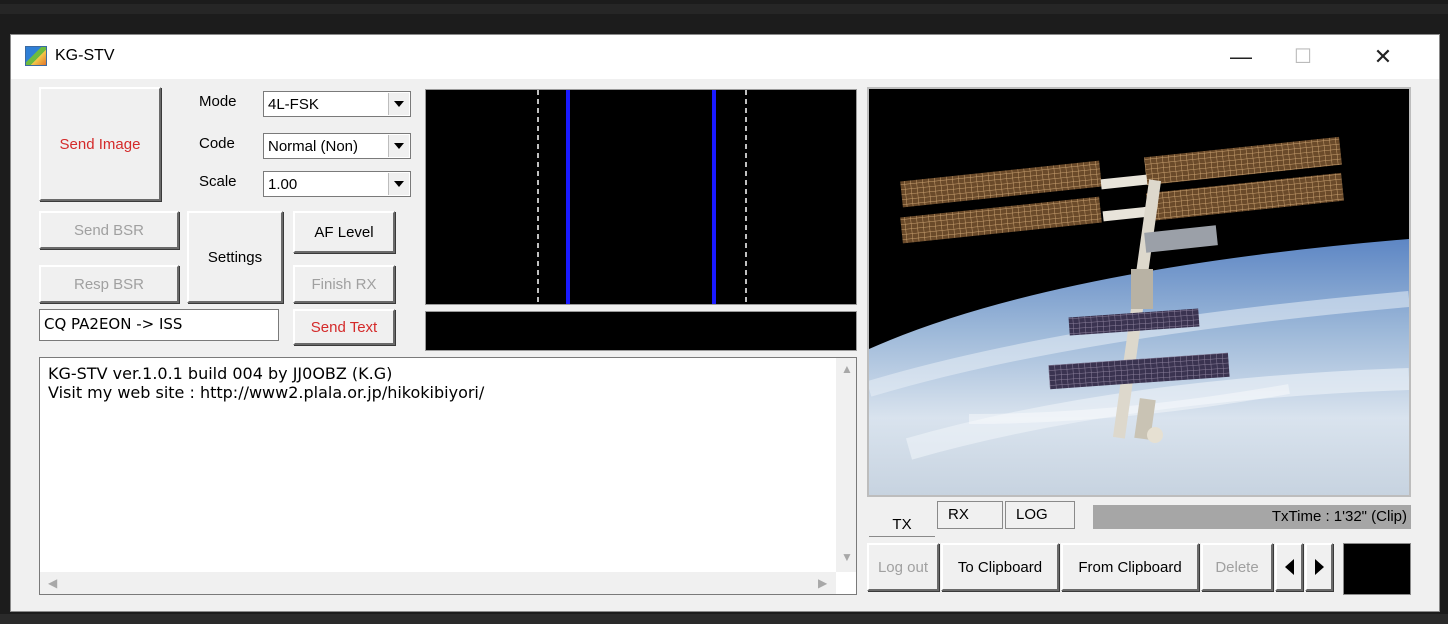  I want to click on message-input: CQ PA2EON -> ISS, so click(159, 325).